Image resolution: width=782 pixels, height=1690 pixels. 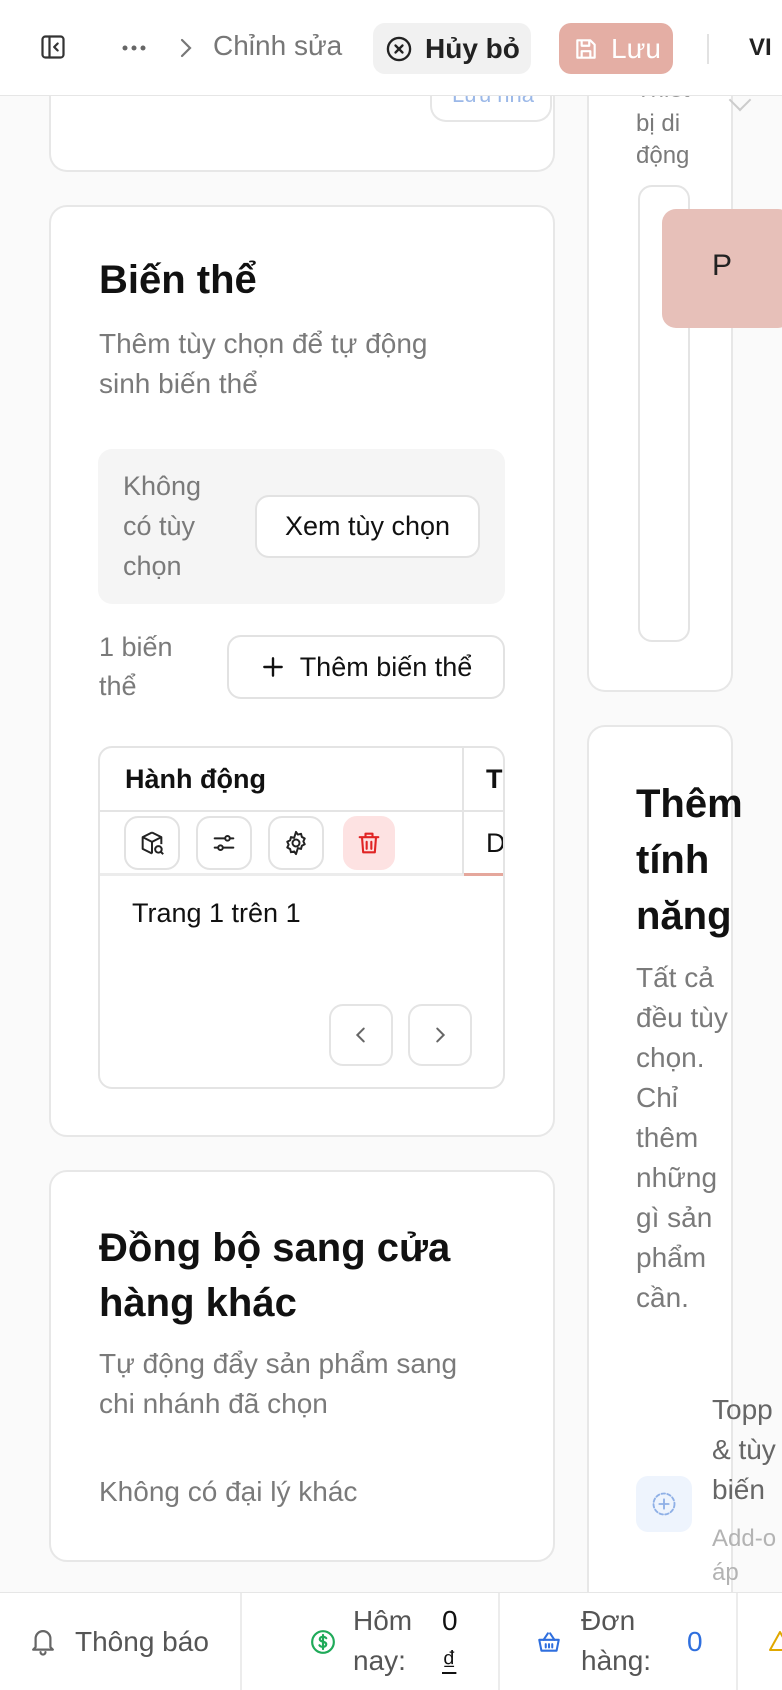 I want to click on trash-icon, so click(x=369, y=843).